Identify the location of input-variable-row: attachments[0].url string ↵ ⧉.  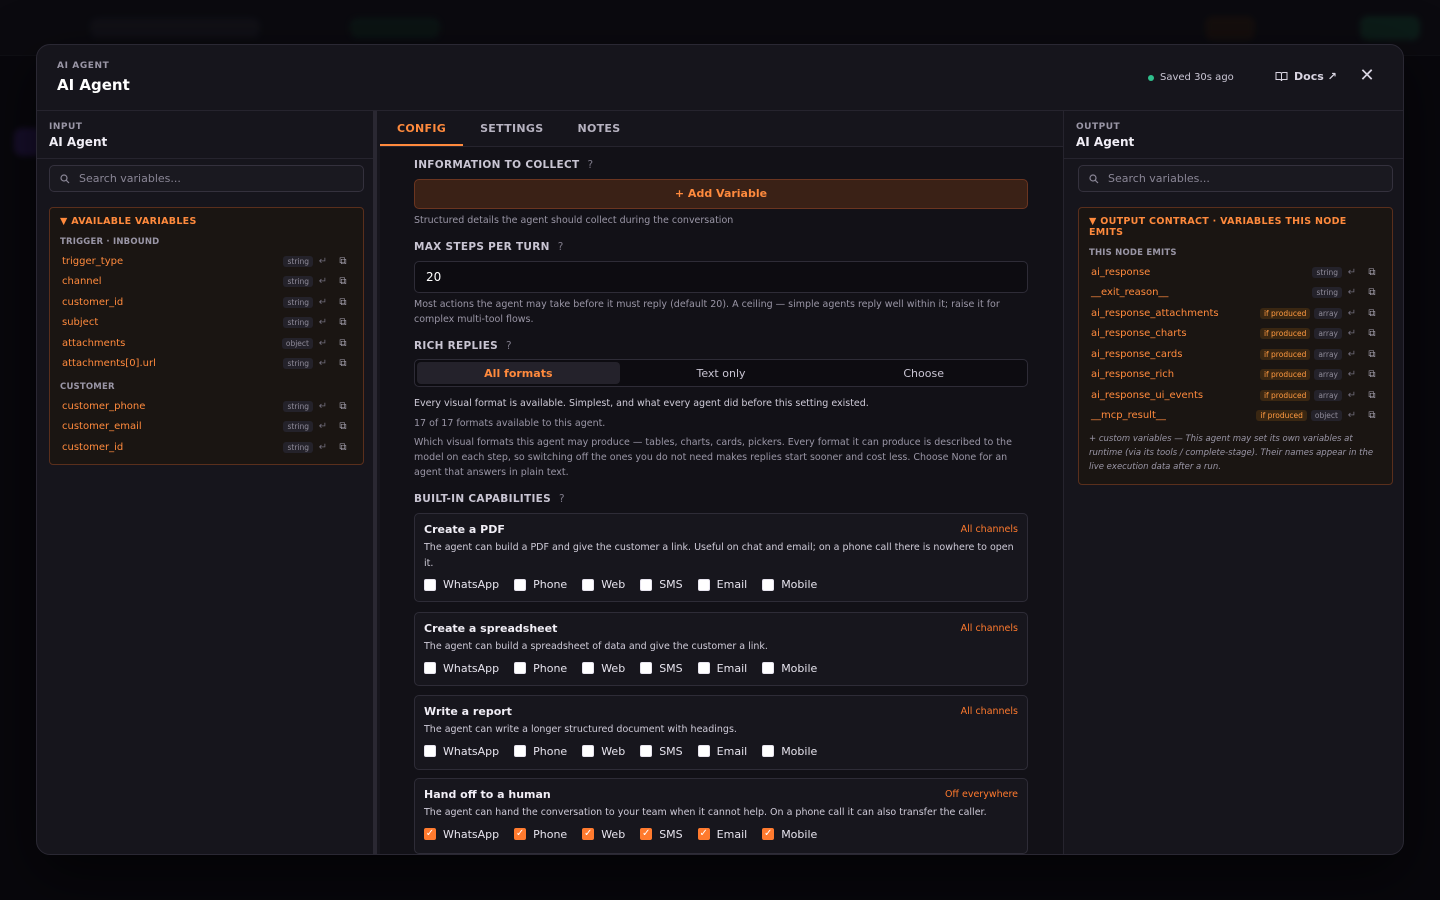
(206, 364).